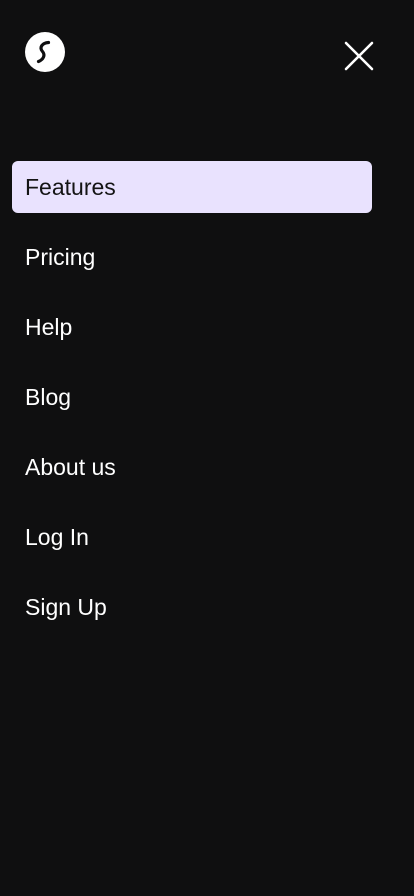 The image size is (414, 896). Describe the element at coordinates (192, 607) in the screenshot. I see `nav-item-sign-up: Sign Up` at that location.